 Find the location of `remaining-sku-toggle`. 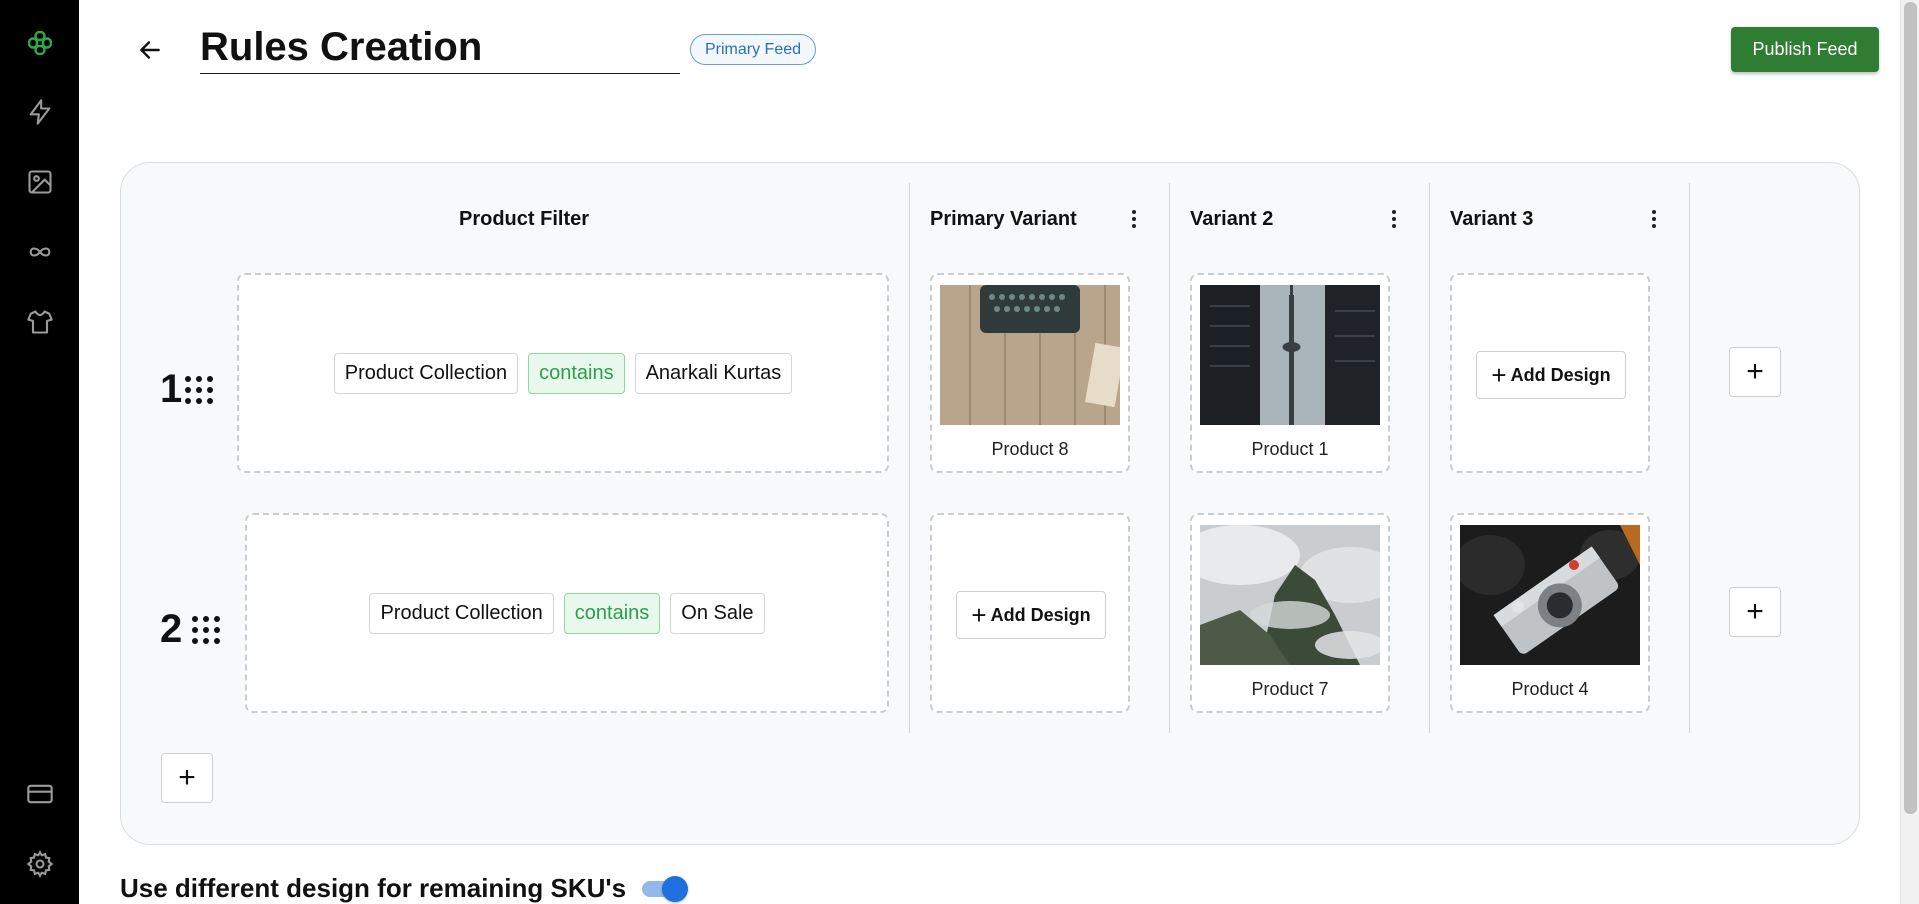

remaining-sku-toggle is located at coordinates (665, 889).